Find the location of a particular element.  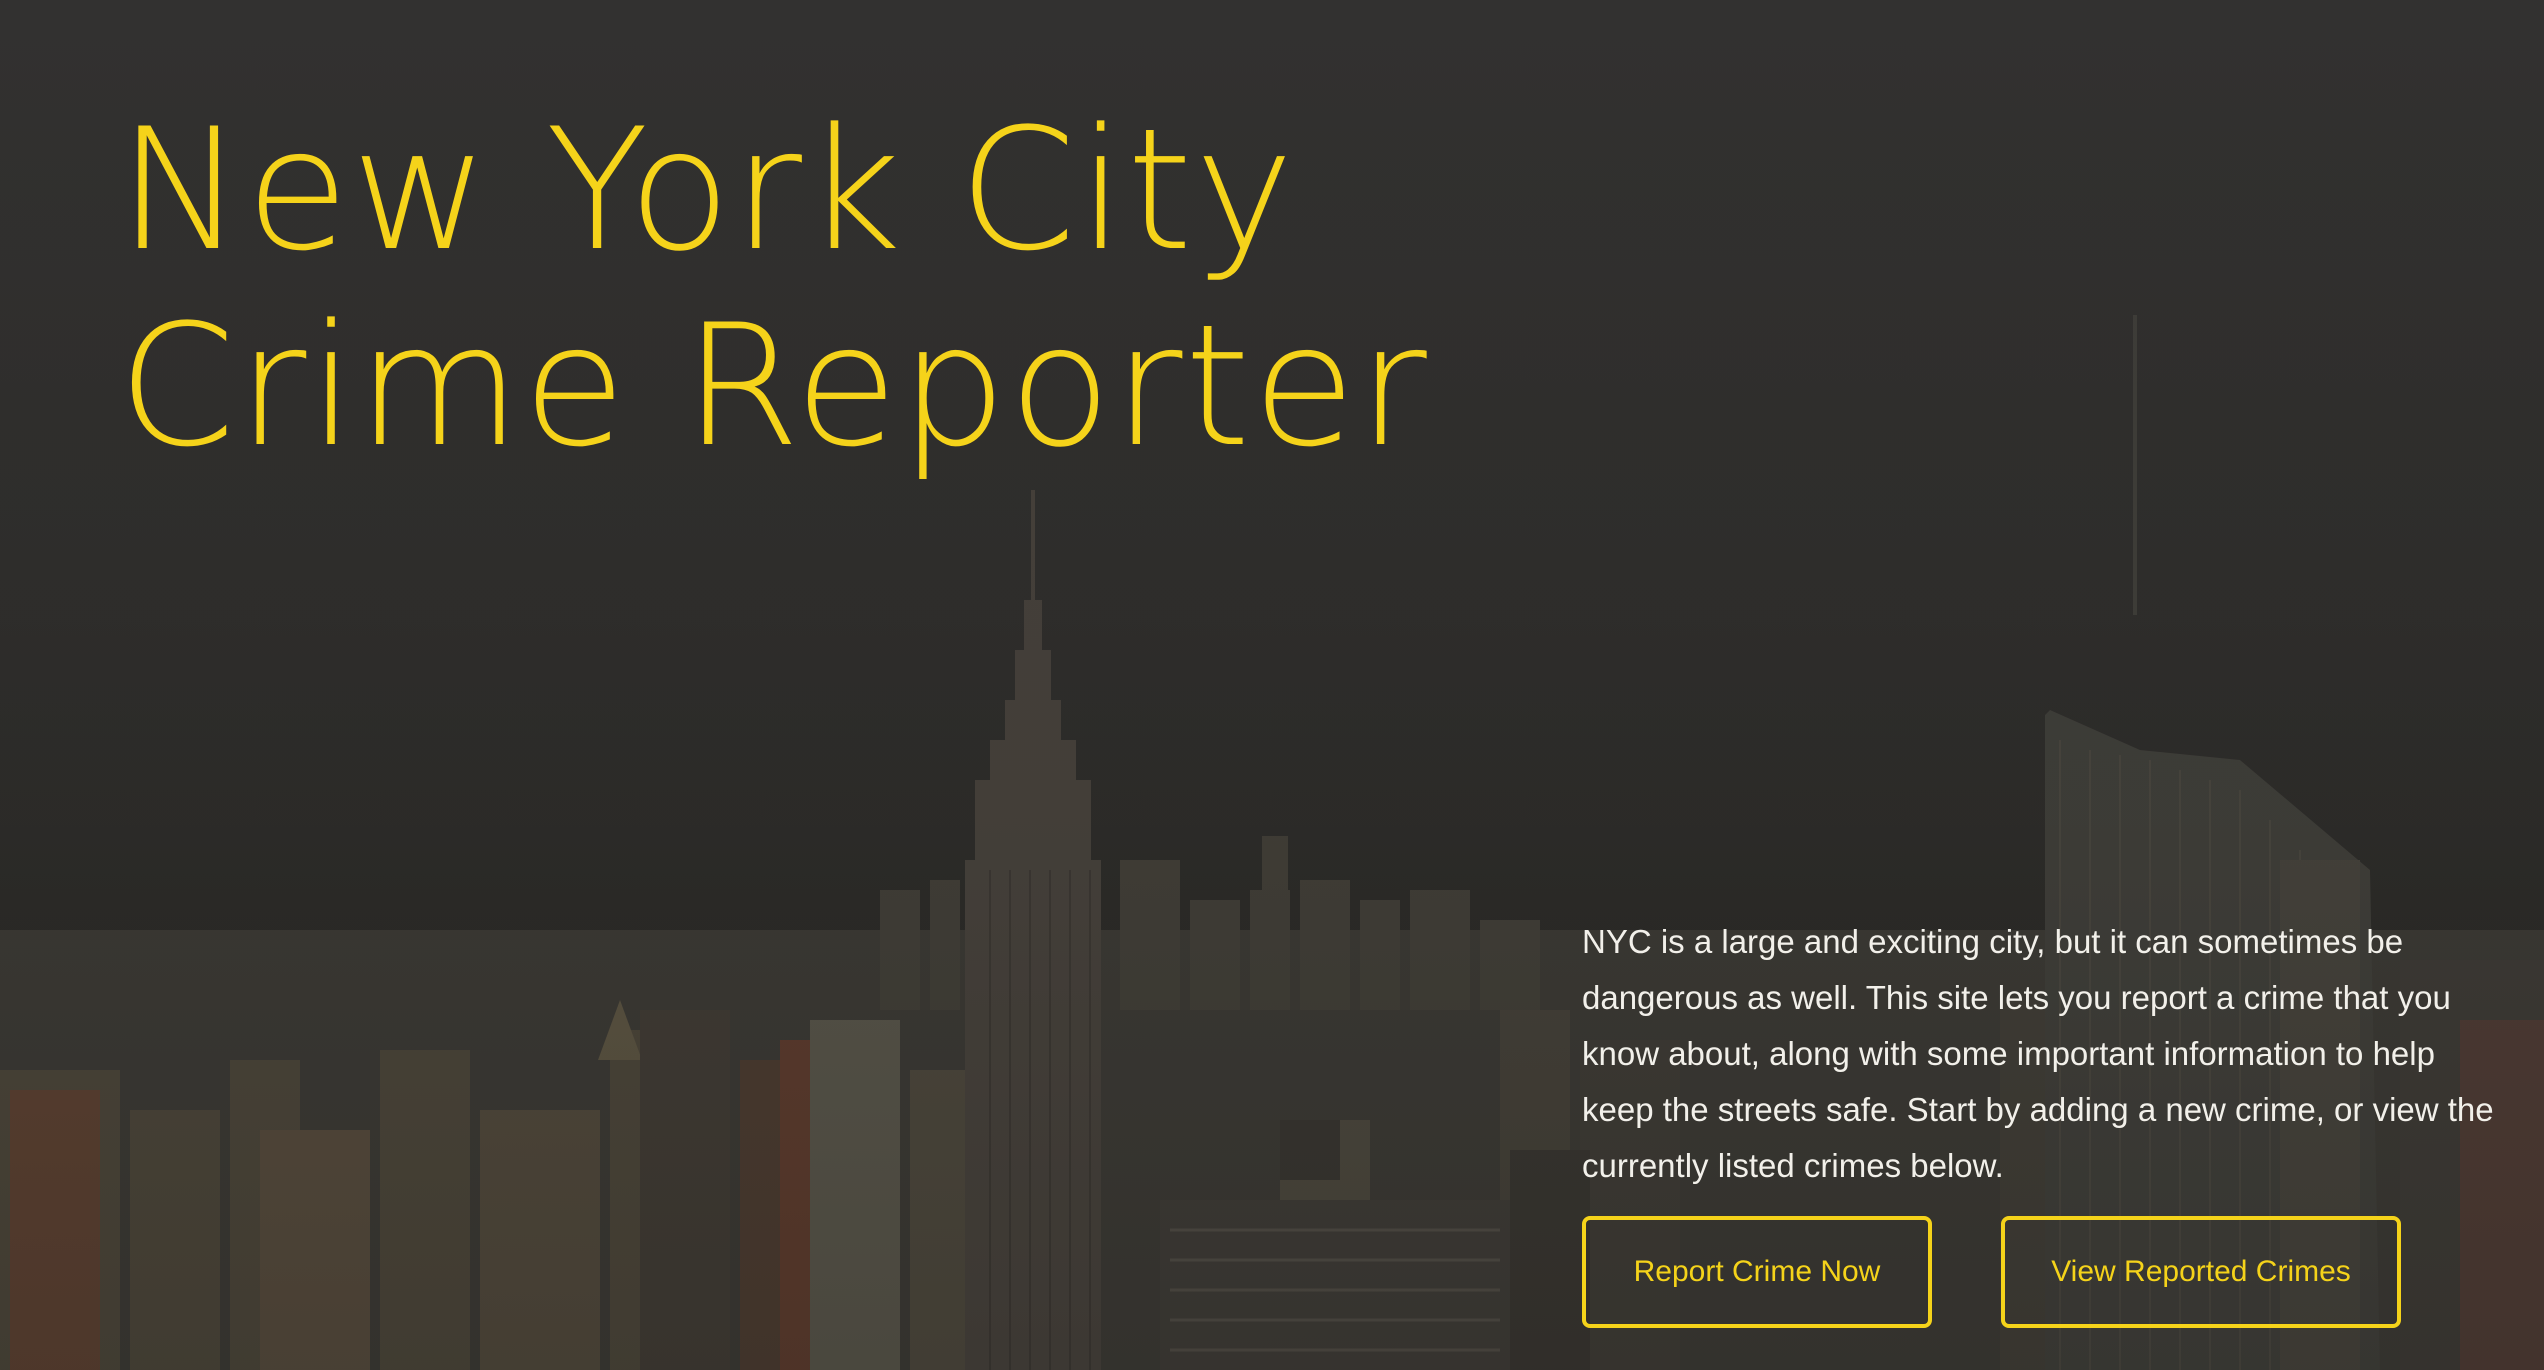

title-line-1: New York City is located at coordinates (707, 190).